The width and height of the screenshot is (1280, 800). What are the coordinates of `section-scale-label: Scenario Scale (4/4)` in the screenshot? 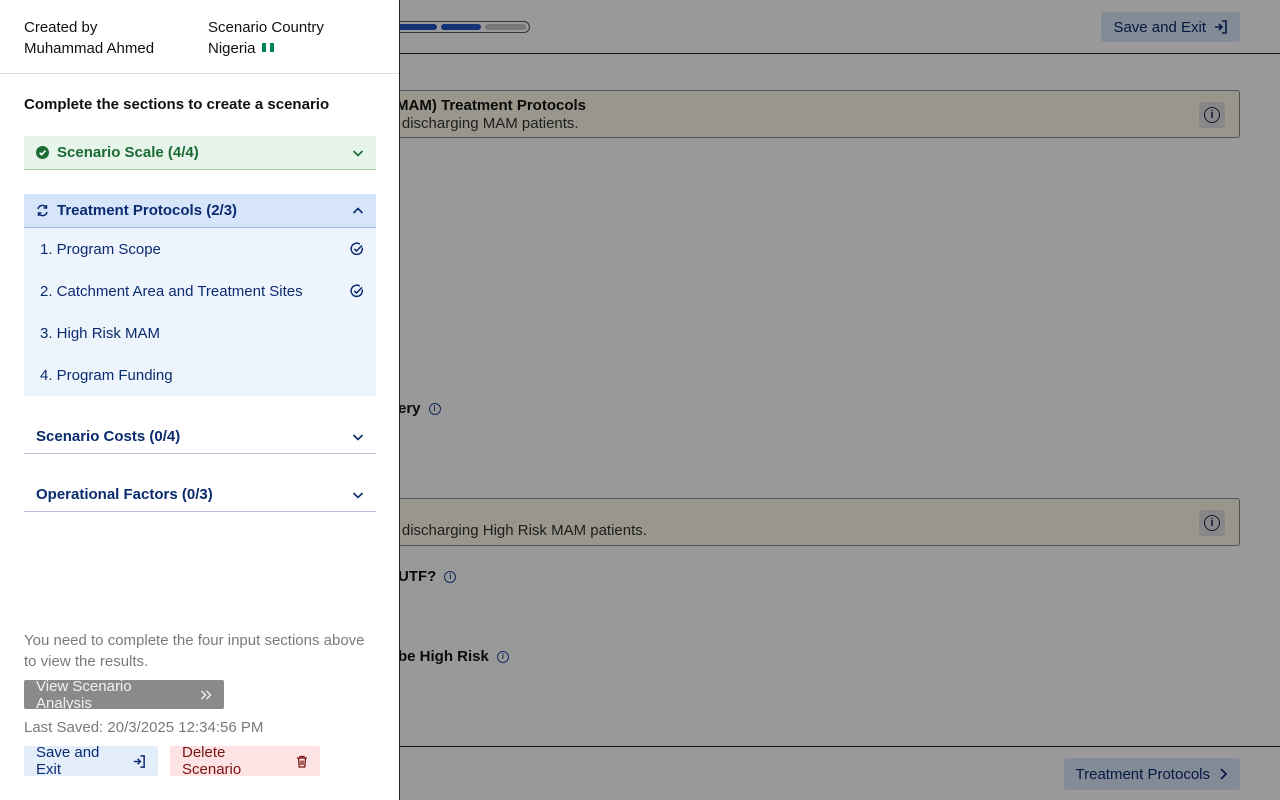 It's located at (128, 152).